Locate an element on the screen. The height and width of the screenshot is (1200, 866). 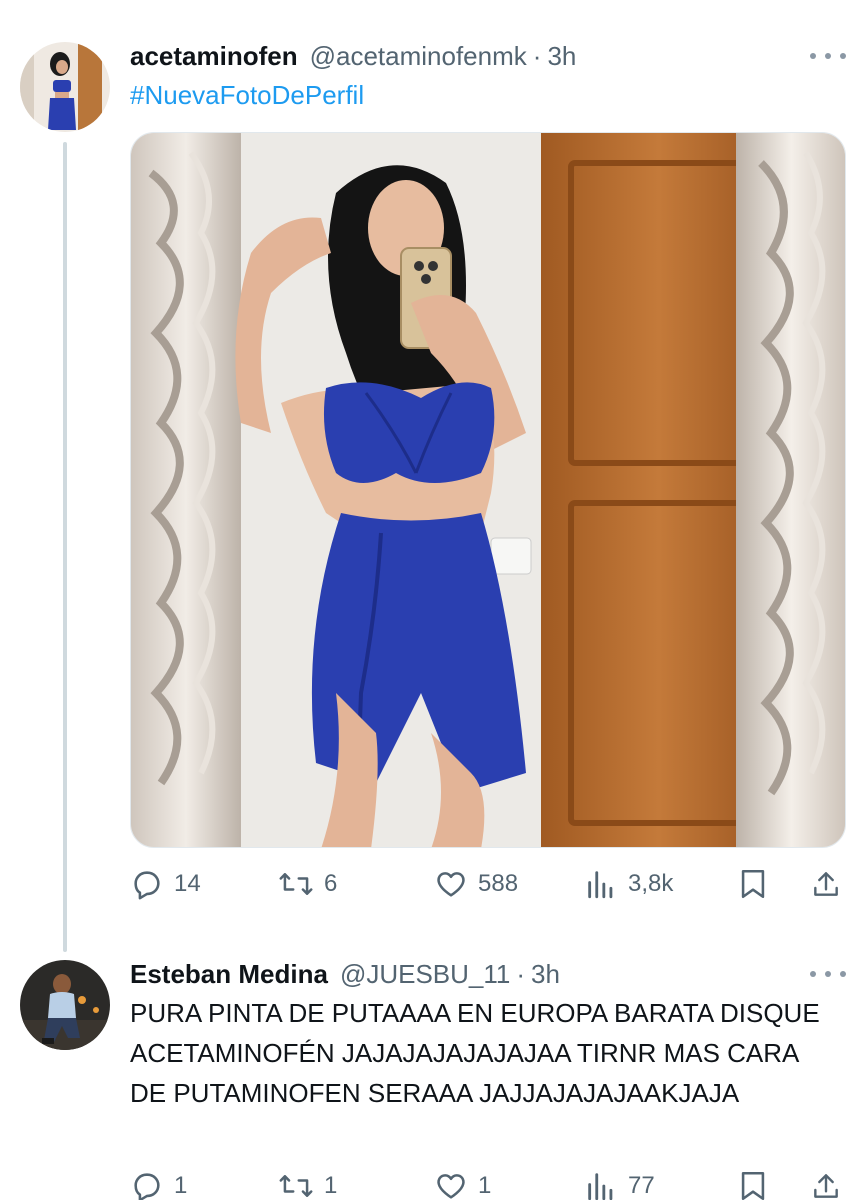
reply-count: 1 is located at coordinates (181, 1185).